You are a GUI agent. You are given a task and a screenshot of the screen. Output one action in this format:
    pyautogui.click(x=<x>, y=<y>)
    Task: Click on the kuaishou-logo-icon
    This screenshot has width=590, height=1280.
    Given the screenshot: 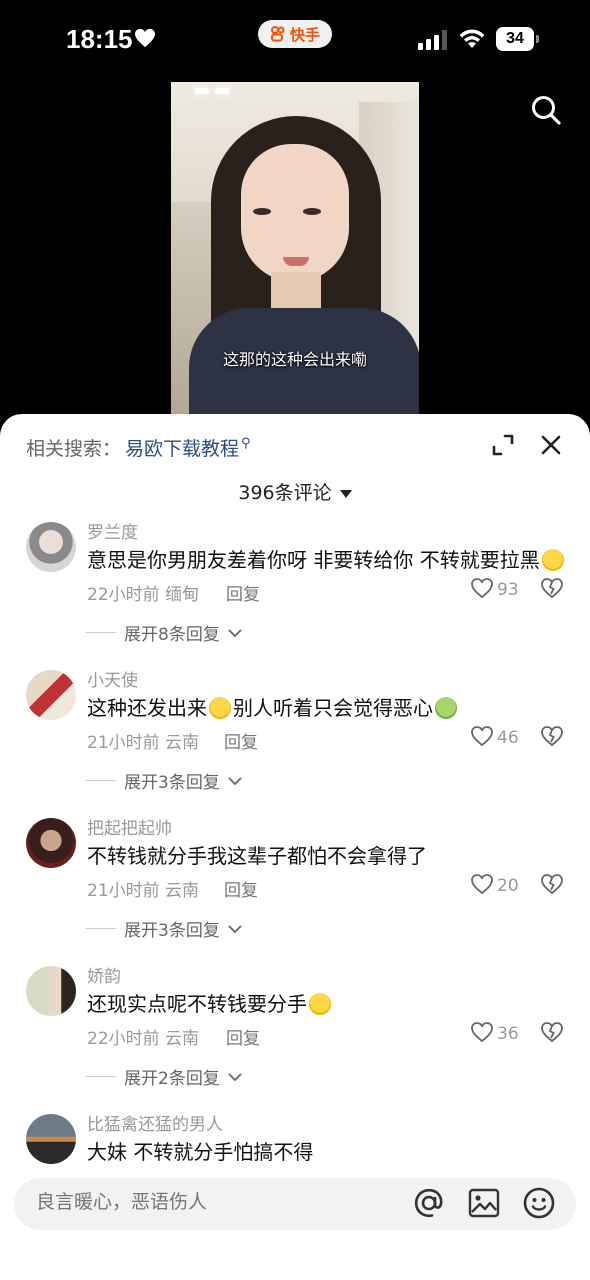 What is the action you would take?
    pyautogui.click(x=277, y=34)
    